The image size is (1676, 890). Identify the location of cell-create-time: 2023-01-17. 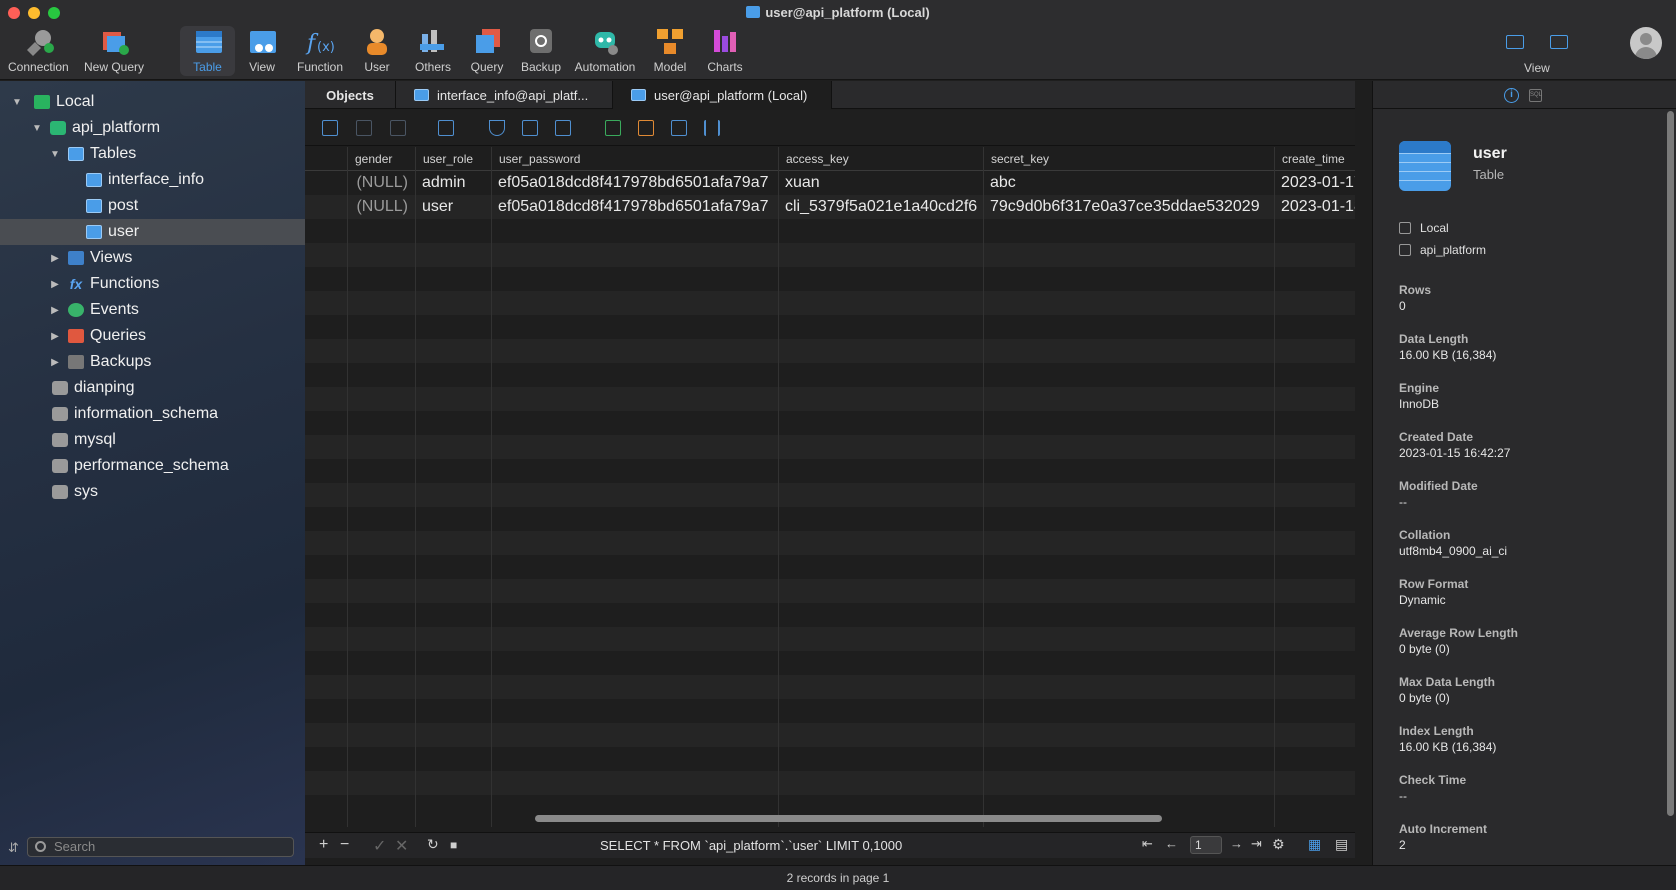
(1314, 183).